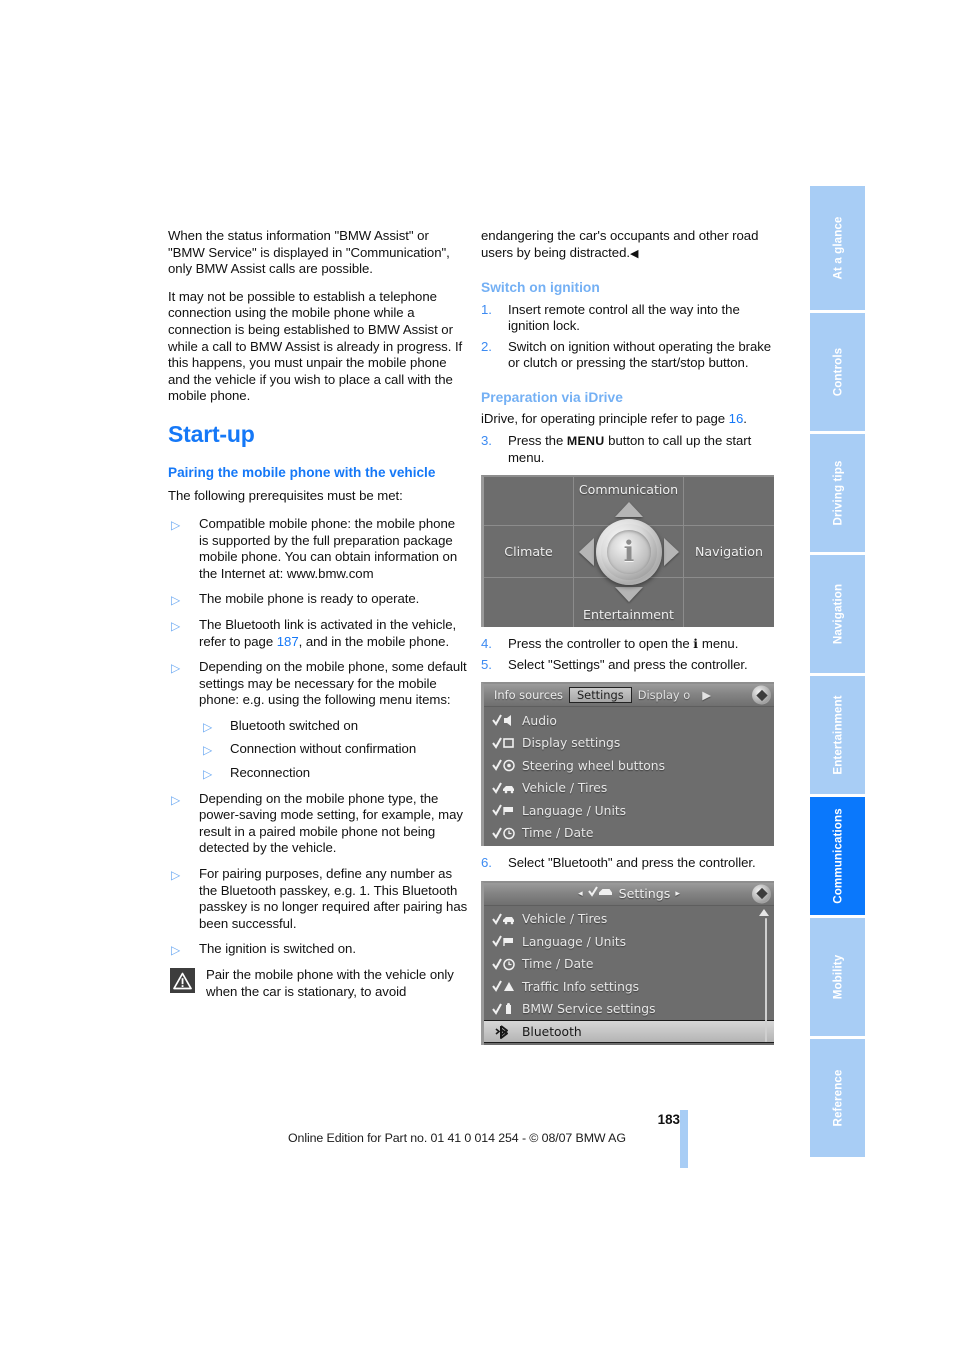  What do you see at coordinates (288, 641) in the screenshot?
I see `page-reference-187: 187` at bounding box center [288, 641].